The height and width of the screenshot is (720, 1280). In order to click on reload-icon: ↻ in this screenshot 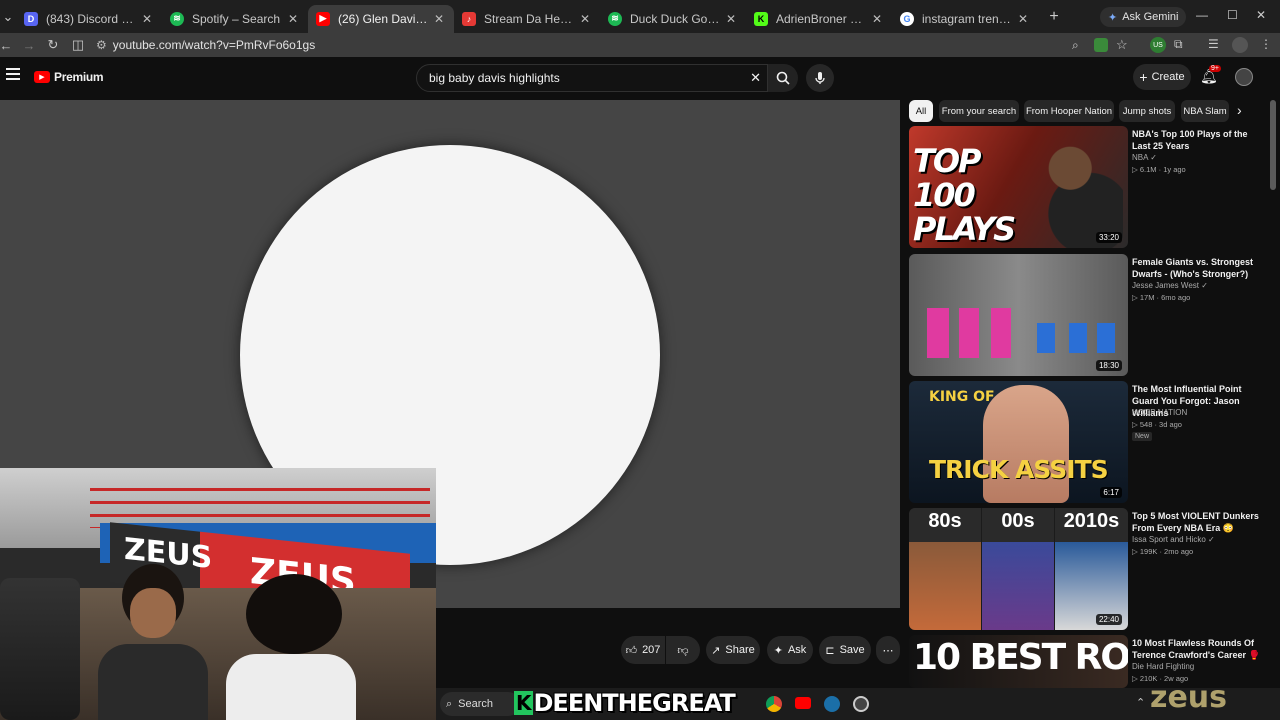, I will do `click(53, 45)`.